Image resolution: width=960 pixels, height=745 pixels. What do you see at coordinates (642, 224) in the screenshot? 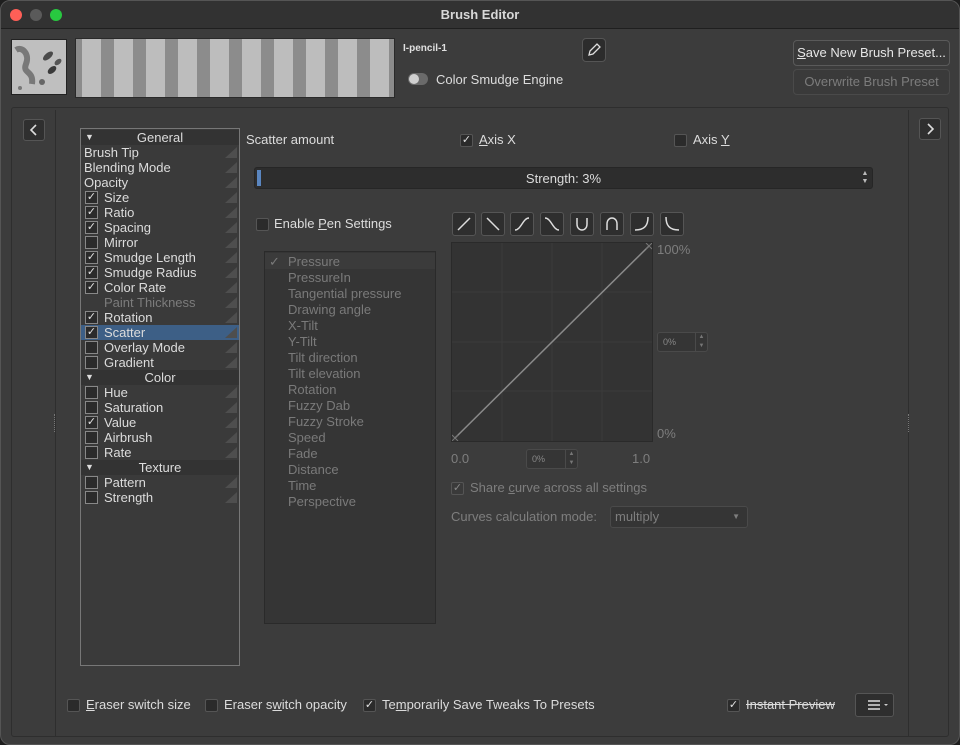
I see `curve-preset-convex-button` at bounding box center [642, 224].